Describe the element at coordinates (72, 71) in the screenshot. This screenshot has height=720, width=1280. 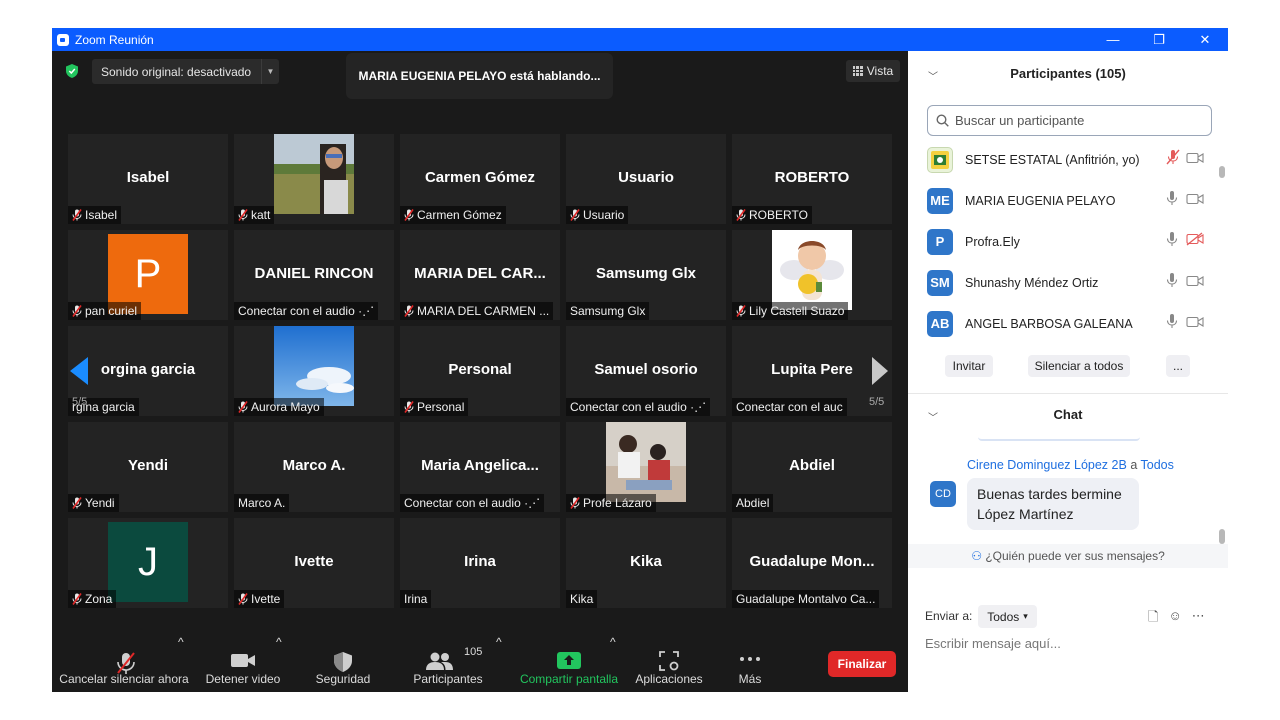
I see `encryption-shield-icon` at that location.